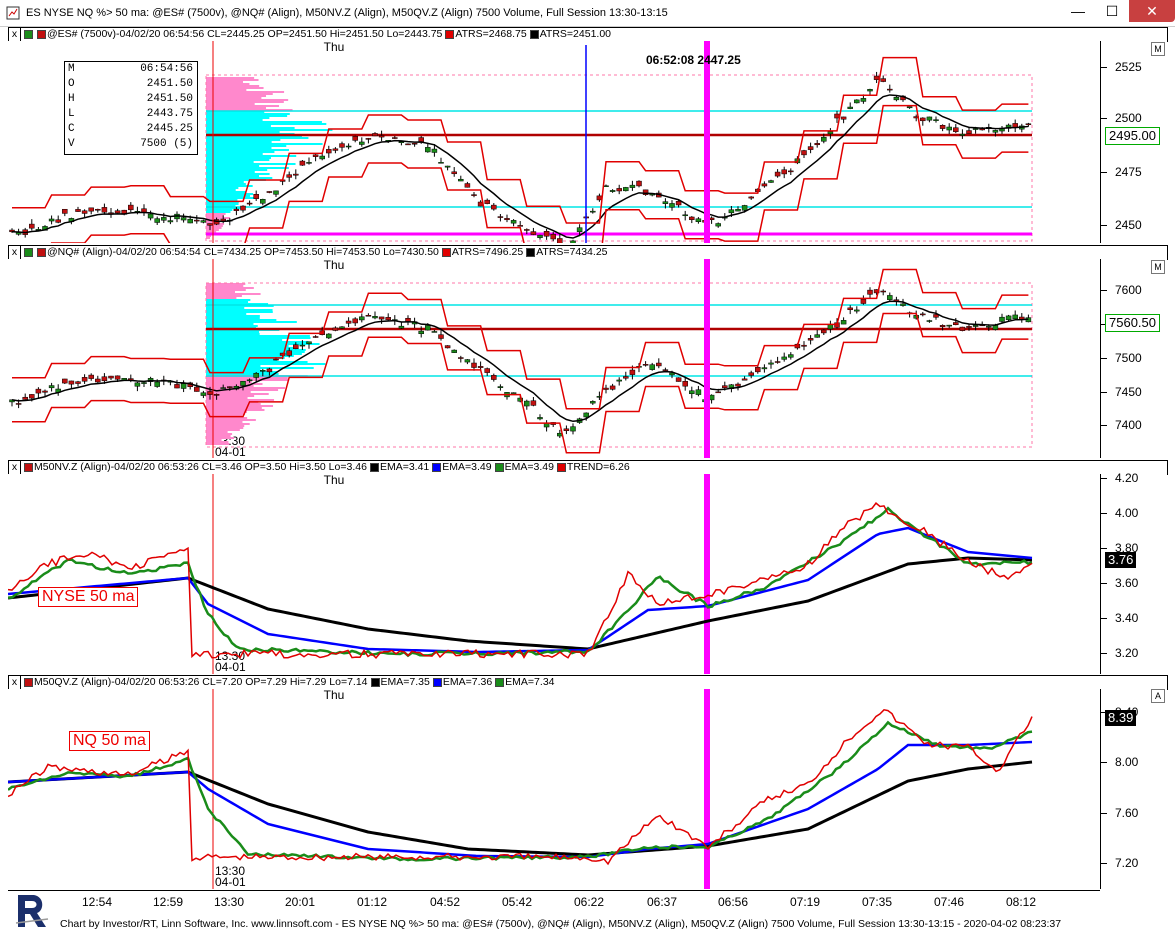  Describe the element at coordinates (230, 882) in the screenshot. I see `nq50-session-date: 04-01` at that location.